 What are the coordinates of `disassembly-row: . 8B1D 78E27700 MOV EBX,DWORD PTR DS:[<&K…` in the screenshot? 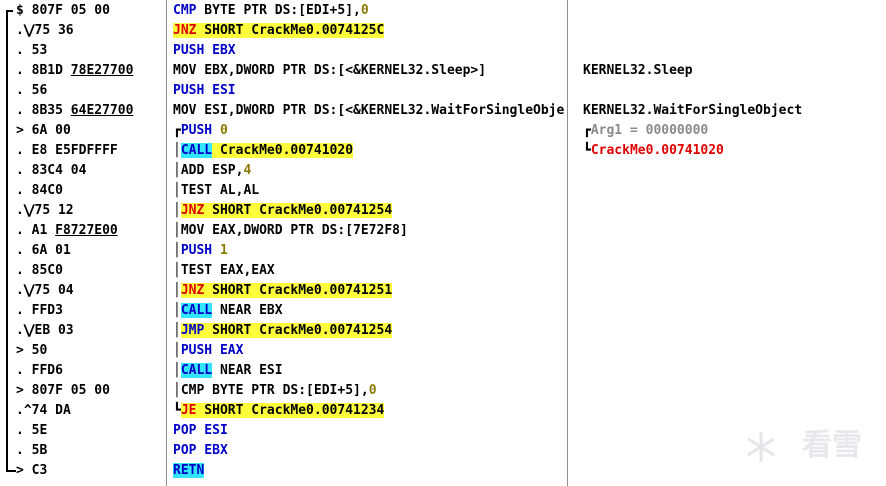 It's located at (443, 71).